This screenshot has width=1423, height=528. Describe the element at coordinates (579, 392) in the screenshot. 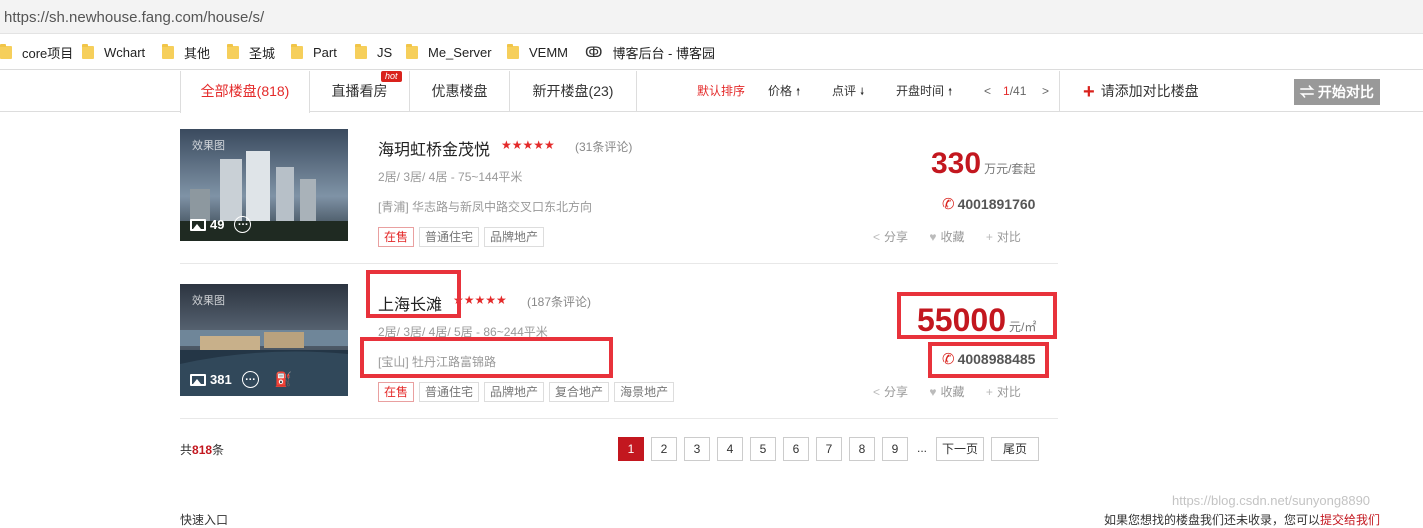

I see `tag: 复合地产` at that location.